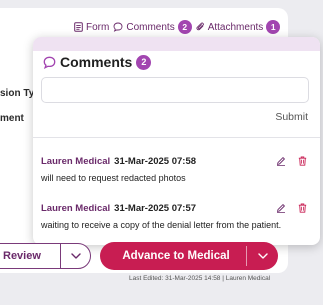 This screenshot has width=323, height=305. What do you see at coordinates (200, 27) in the screenshot?
I see `paperclip-icon` at bounding box center [200, 27].